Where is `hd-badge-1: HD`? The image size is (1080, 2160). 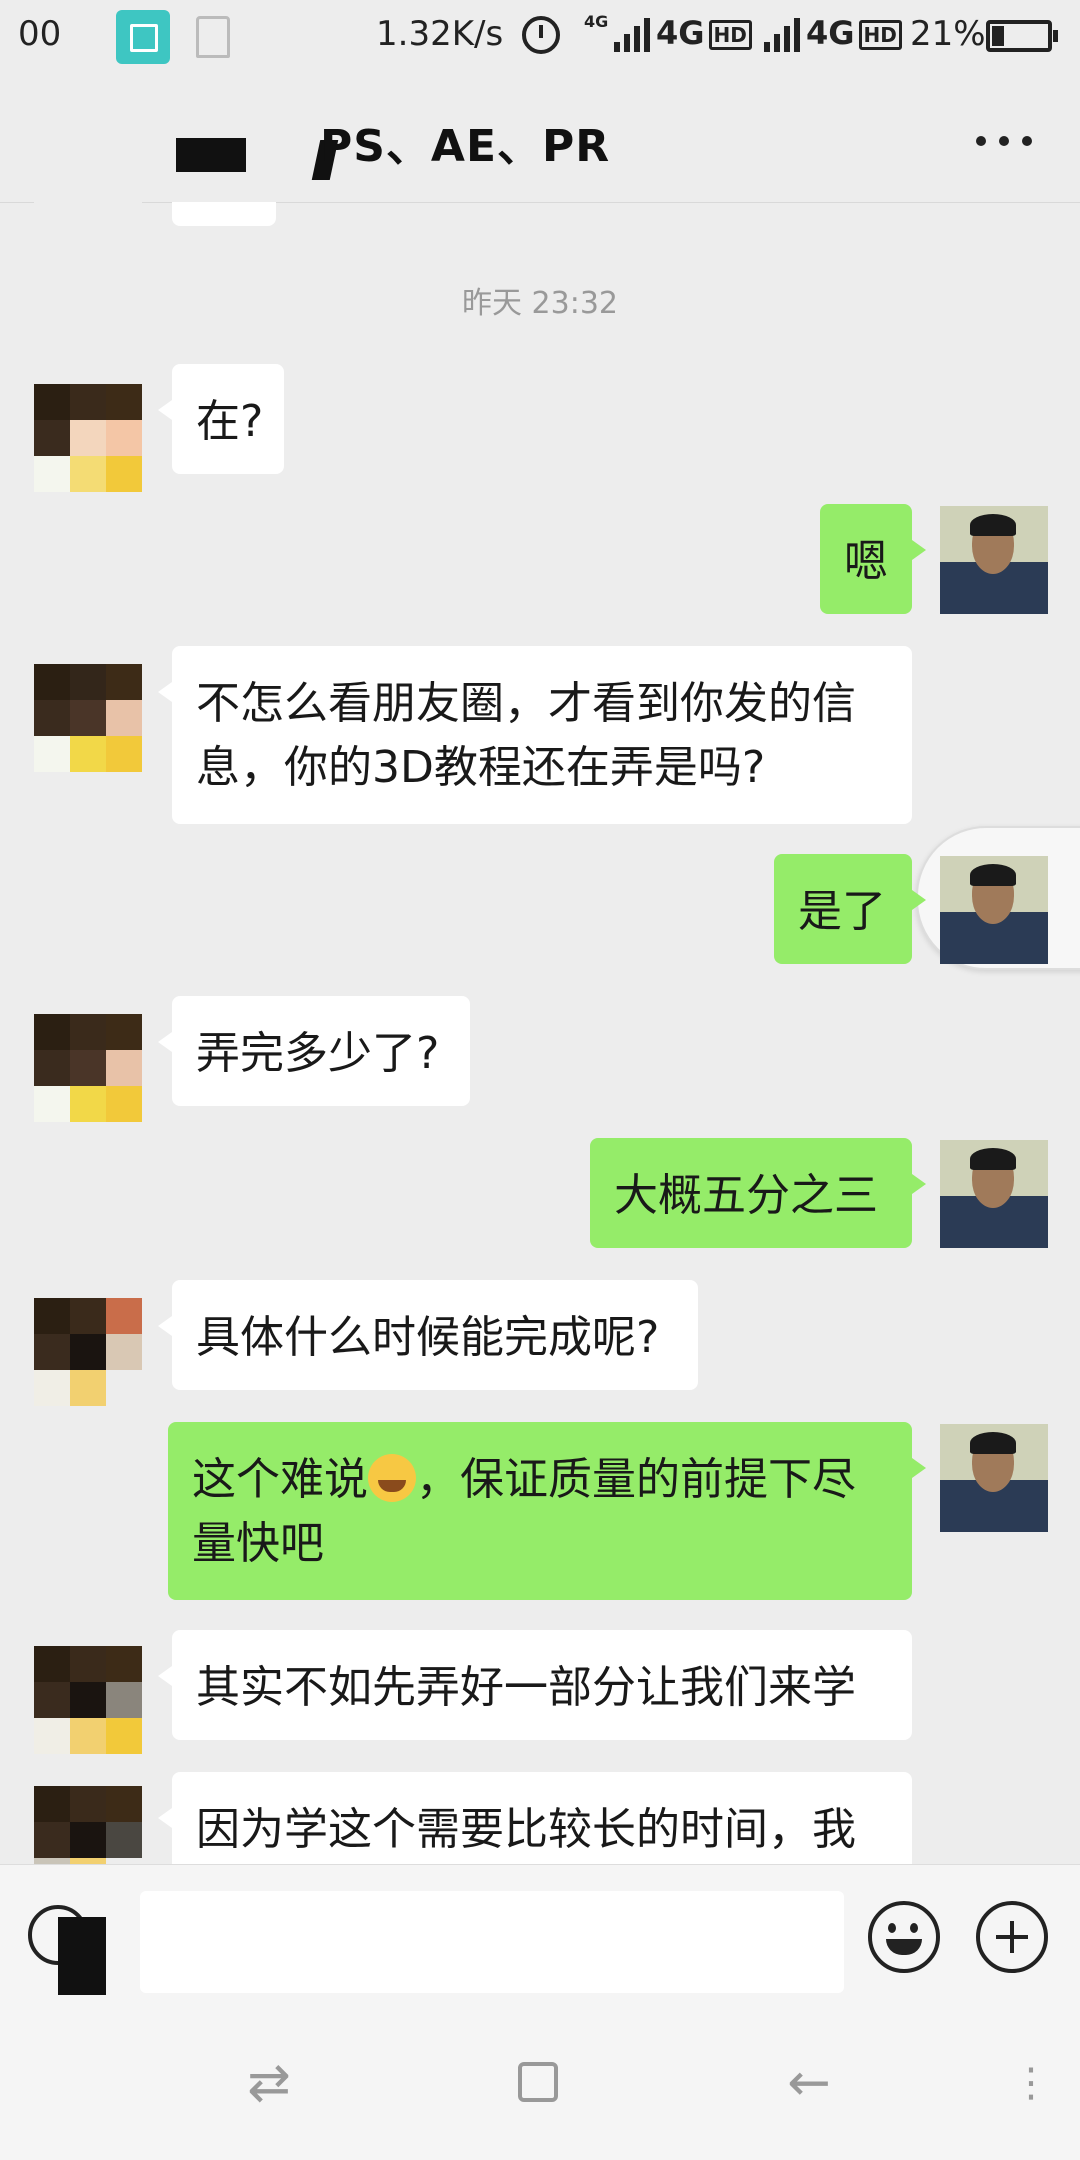
hd-badge-1: HD is located at coordinates (730, 35).